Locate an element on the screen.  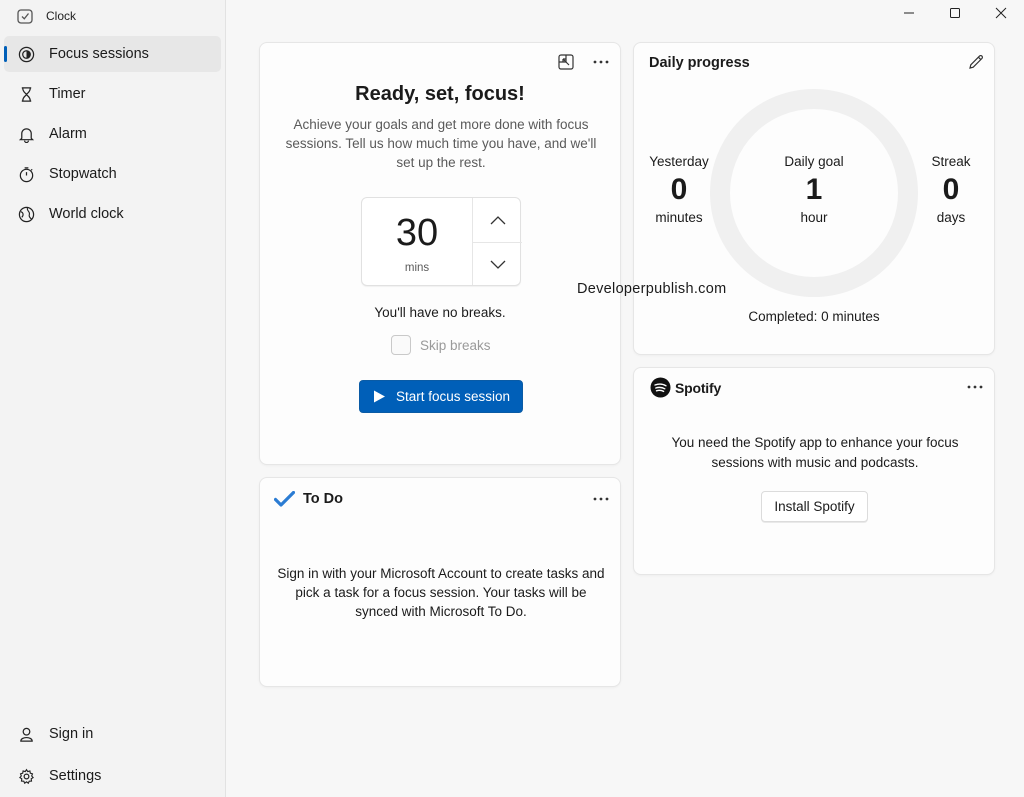
yesterday-unit: minutes is located at coordinates (679, 217).